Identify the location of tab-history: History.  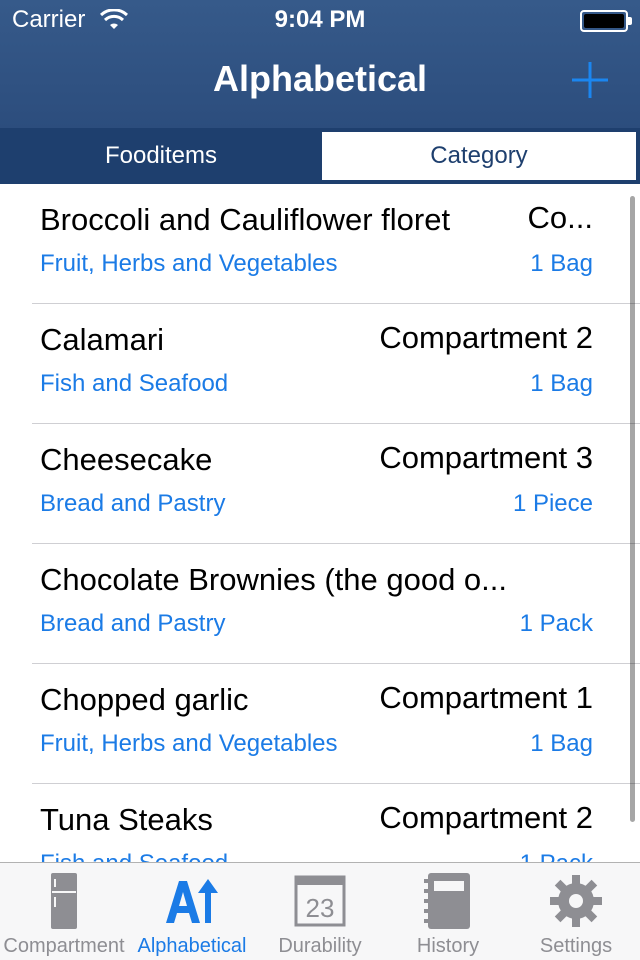
(448, 911).